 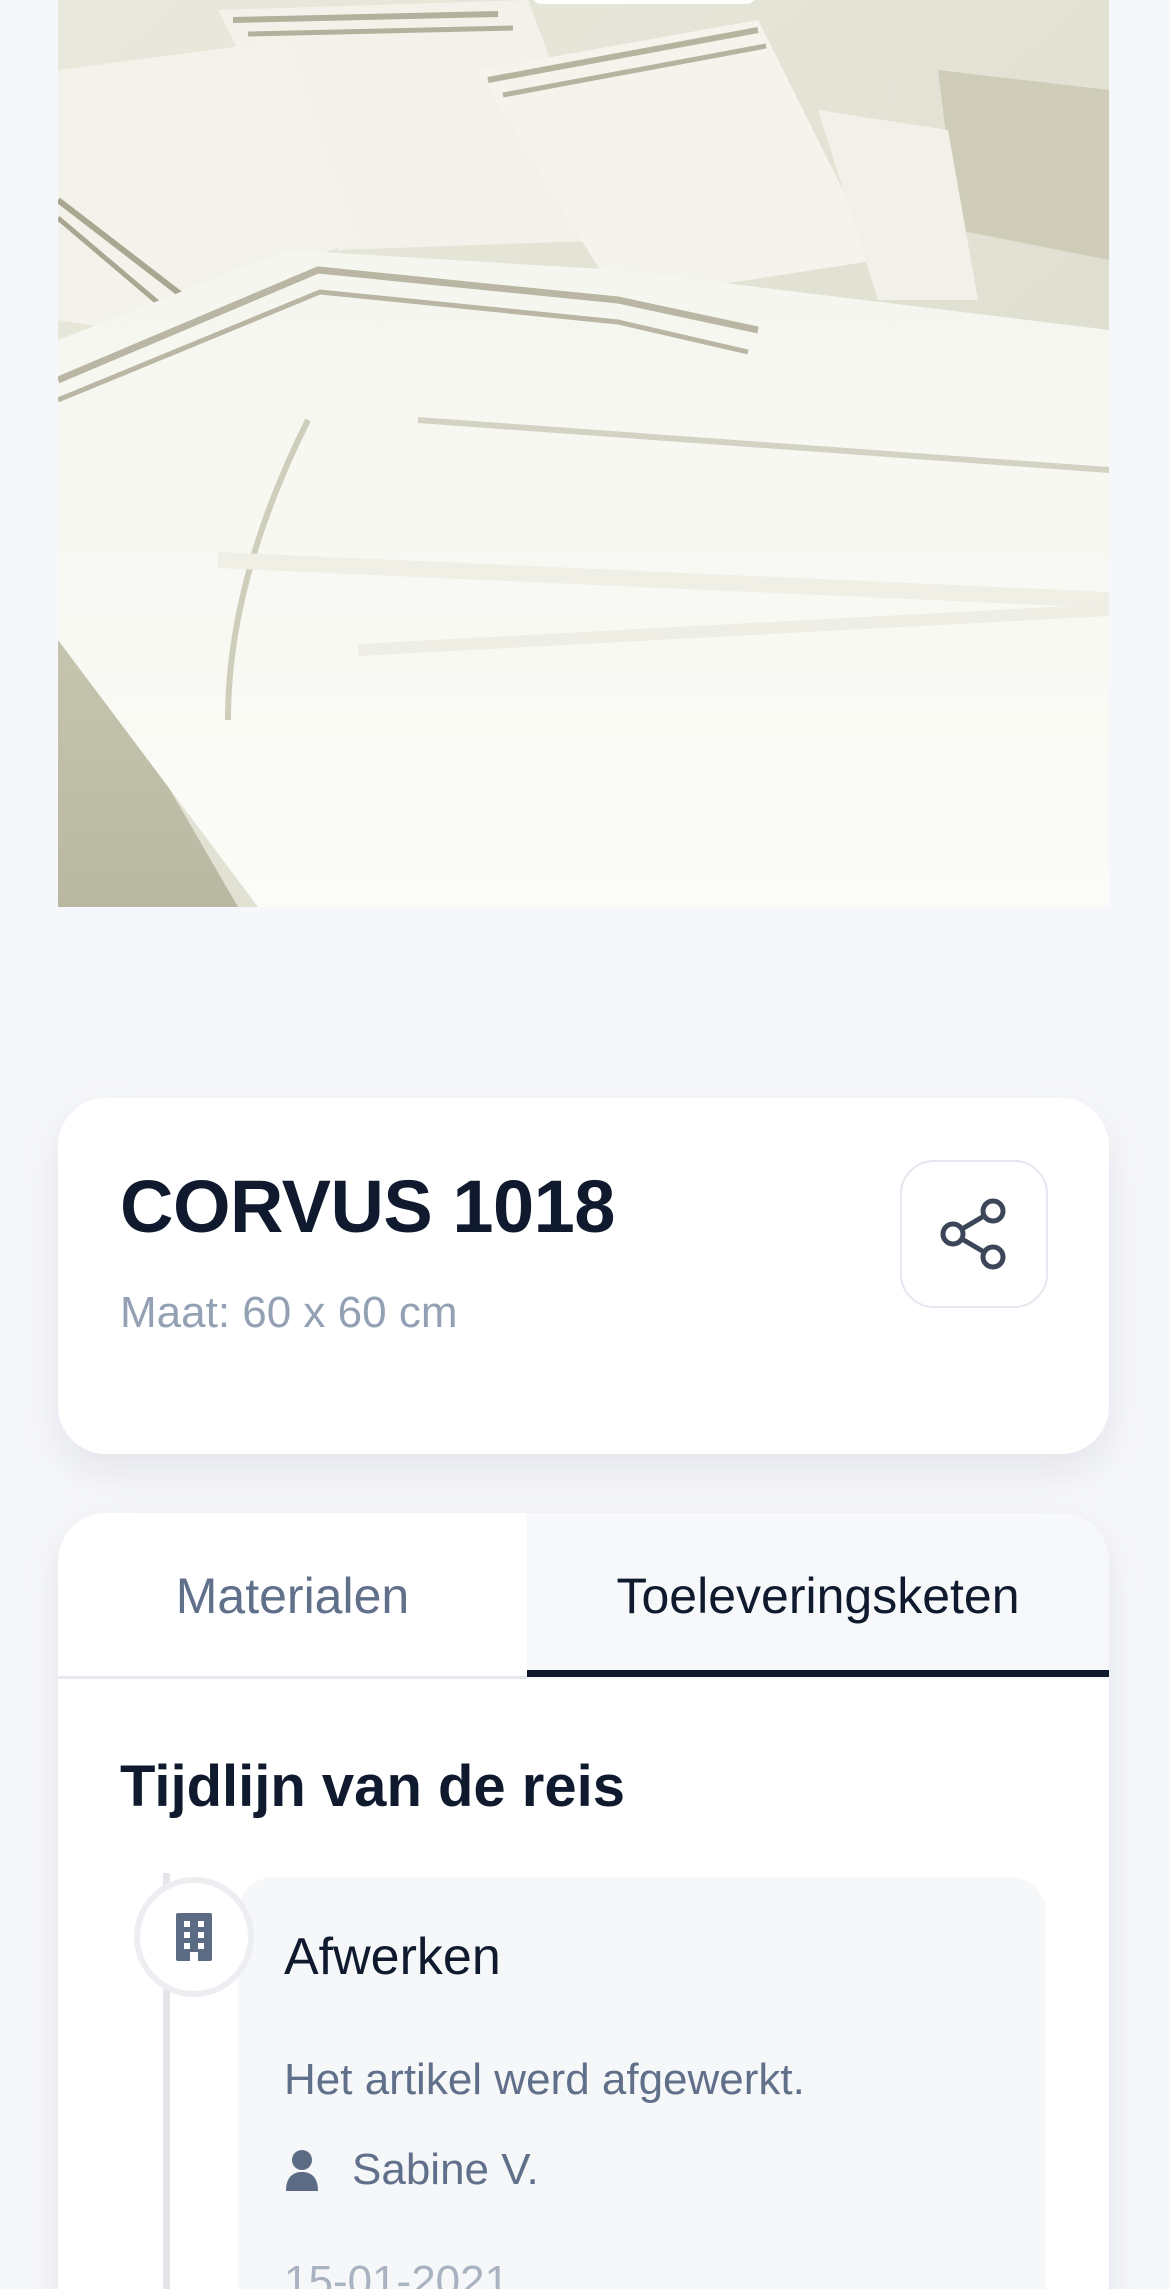 I want to click on image-pager-indicator, so click(x=644, y=2).